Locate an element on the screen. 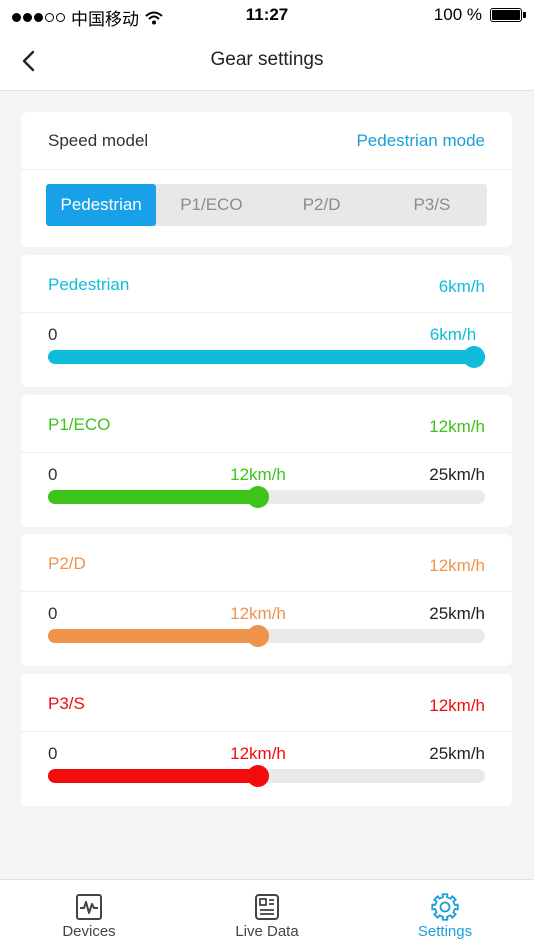 The image size is (534, 951). speed-model-value: Pedestrian mode is located at coordinates (420, 140).